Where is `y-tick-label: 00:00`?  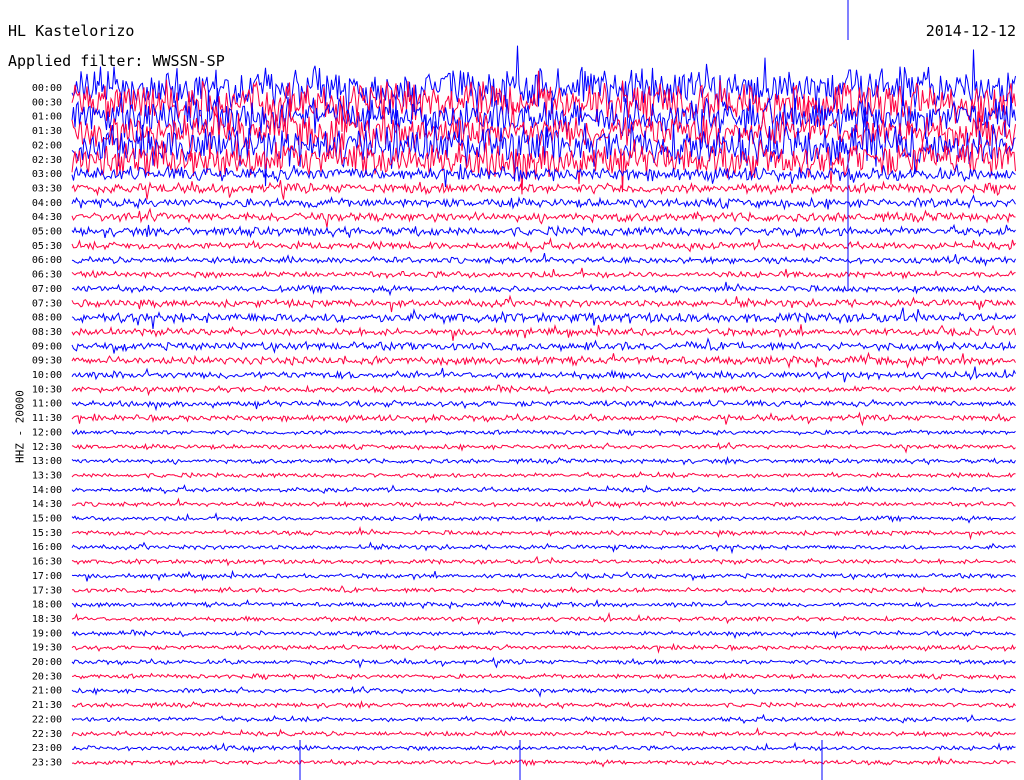 y-tick-label: 00:00 is located at coordinates (47, 88).